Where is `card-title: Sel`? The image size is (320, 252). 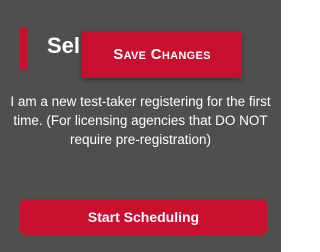 card-title: Sel is located at coordinates (64, 45).